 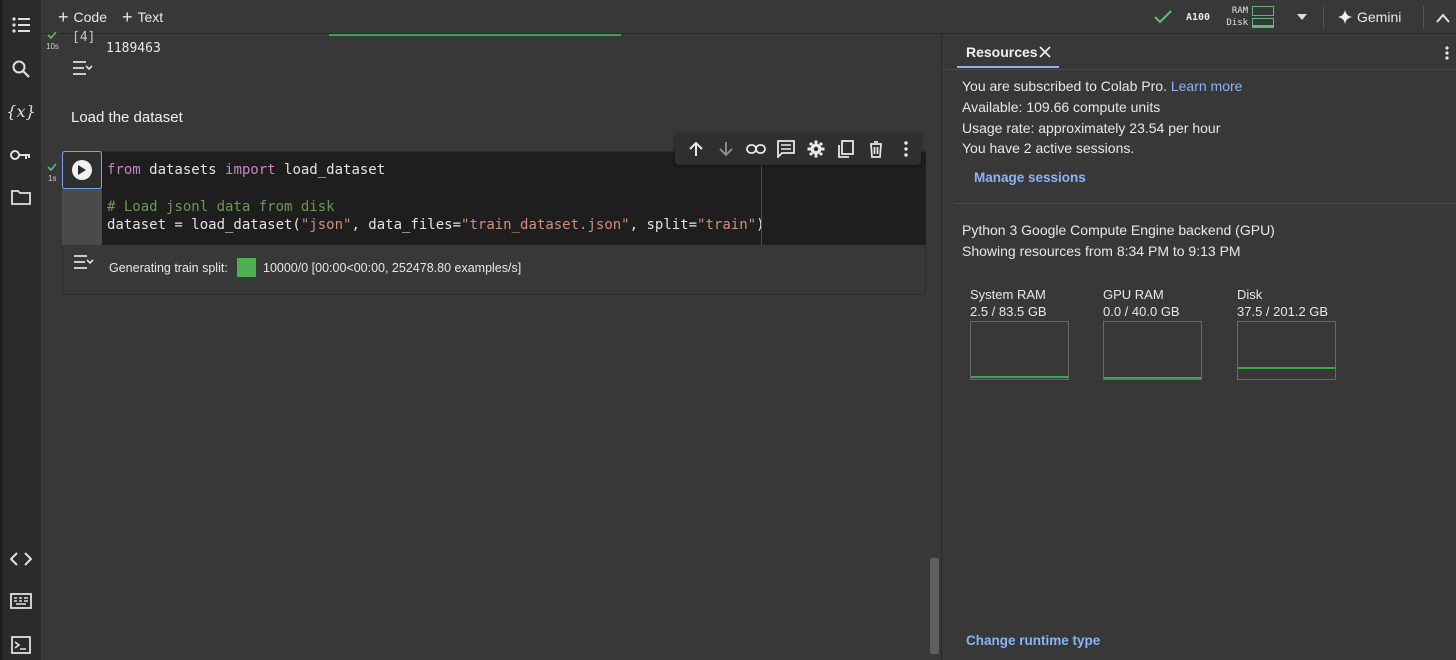 I want to click on add-text-button: + Text, so click(x=142, y=17).